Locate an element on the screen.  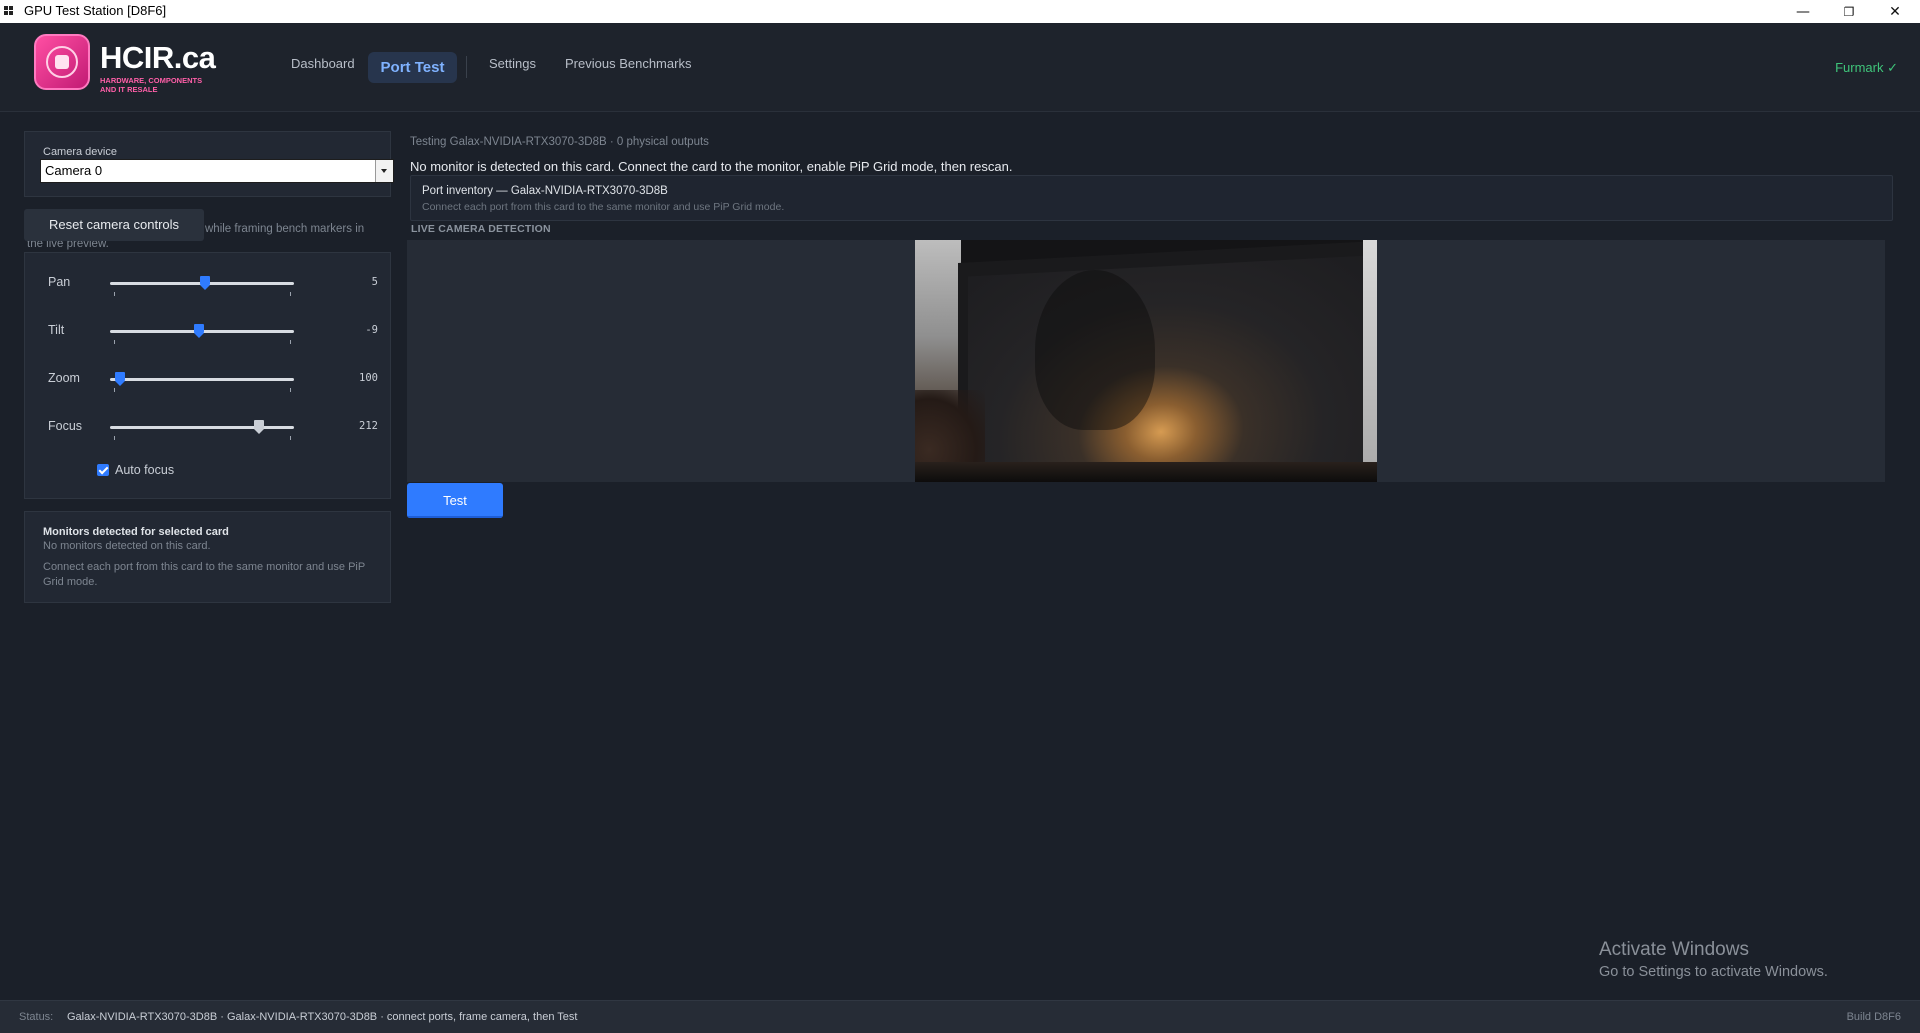
auto-focus-label: Auto focus is located at coordinates (145, 470).